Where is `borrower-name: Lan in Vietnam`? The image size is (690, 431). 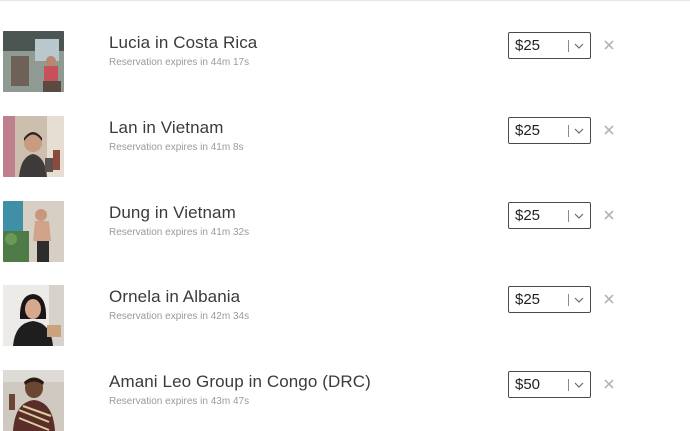 borrower-name: Lan in Vietnam is located at coordinates (294, 128).